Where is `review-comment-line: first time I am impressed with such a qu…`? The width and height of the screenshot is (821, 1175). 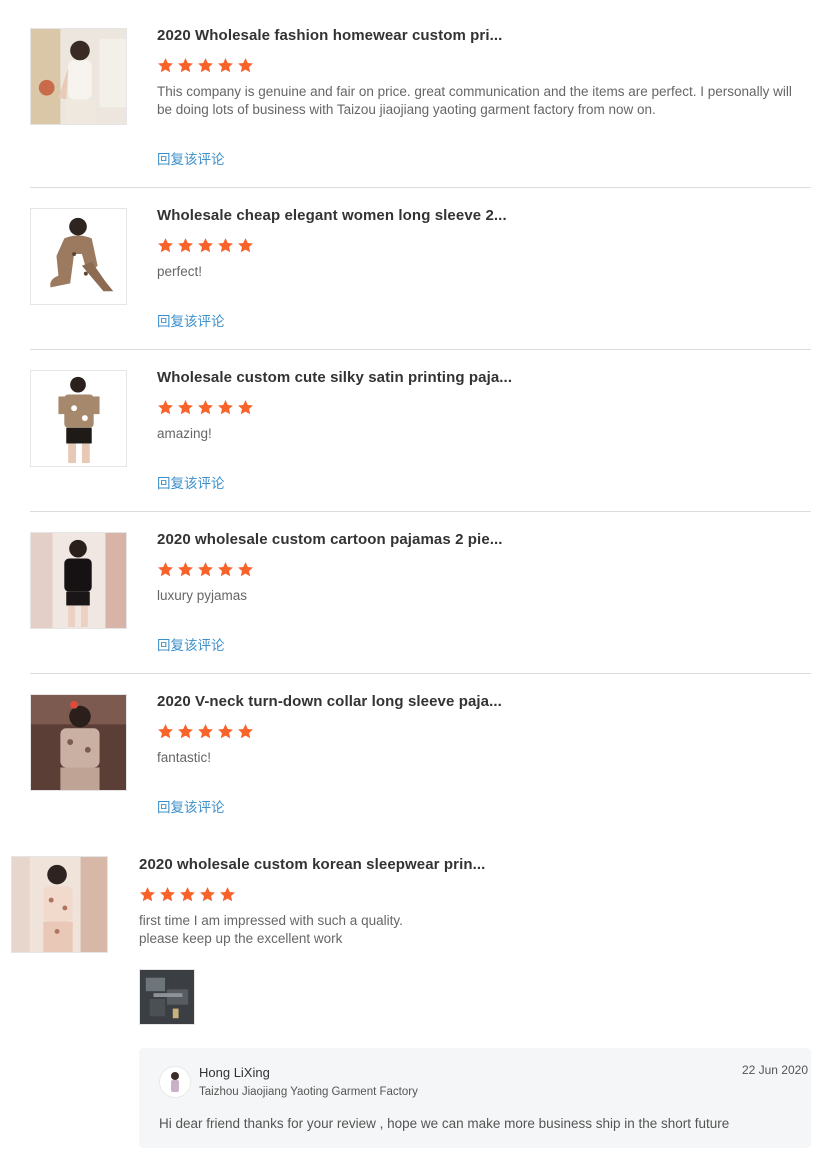
review-comment-line: first time I am impressed with such a qu… is located at coordinates (271, 920).